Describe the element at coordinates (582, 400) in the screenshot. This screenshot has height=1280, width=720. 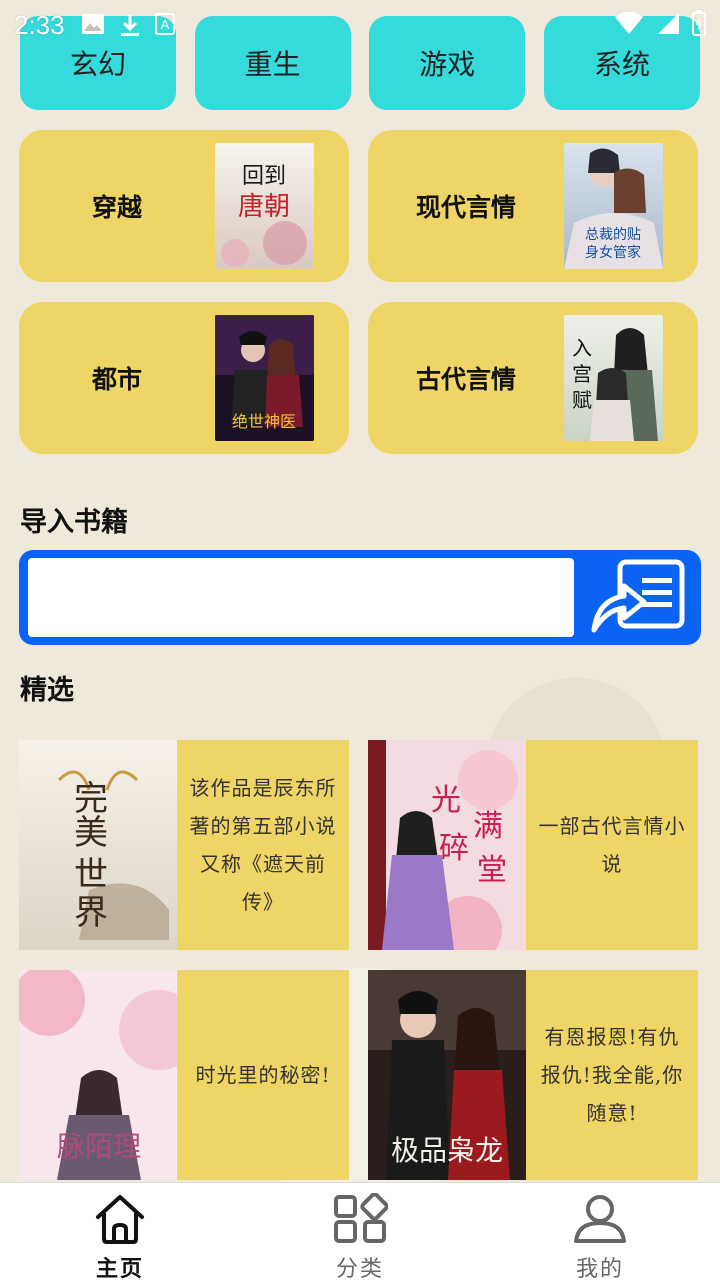
I see `svg-text: 赋` at that location.